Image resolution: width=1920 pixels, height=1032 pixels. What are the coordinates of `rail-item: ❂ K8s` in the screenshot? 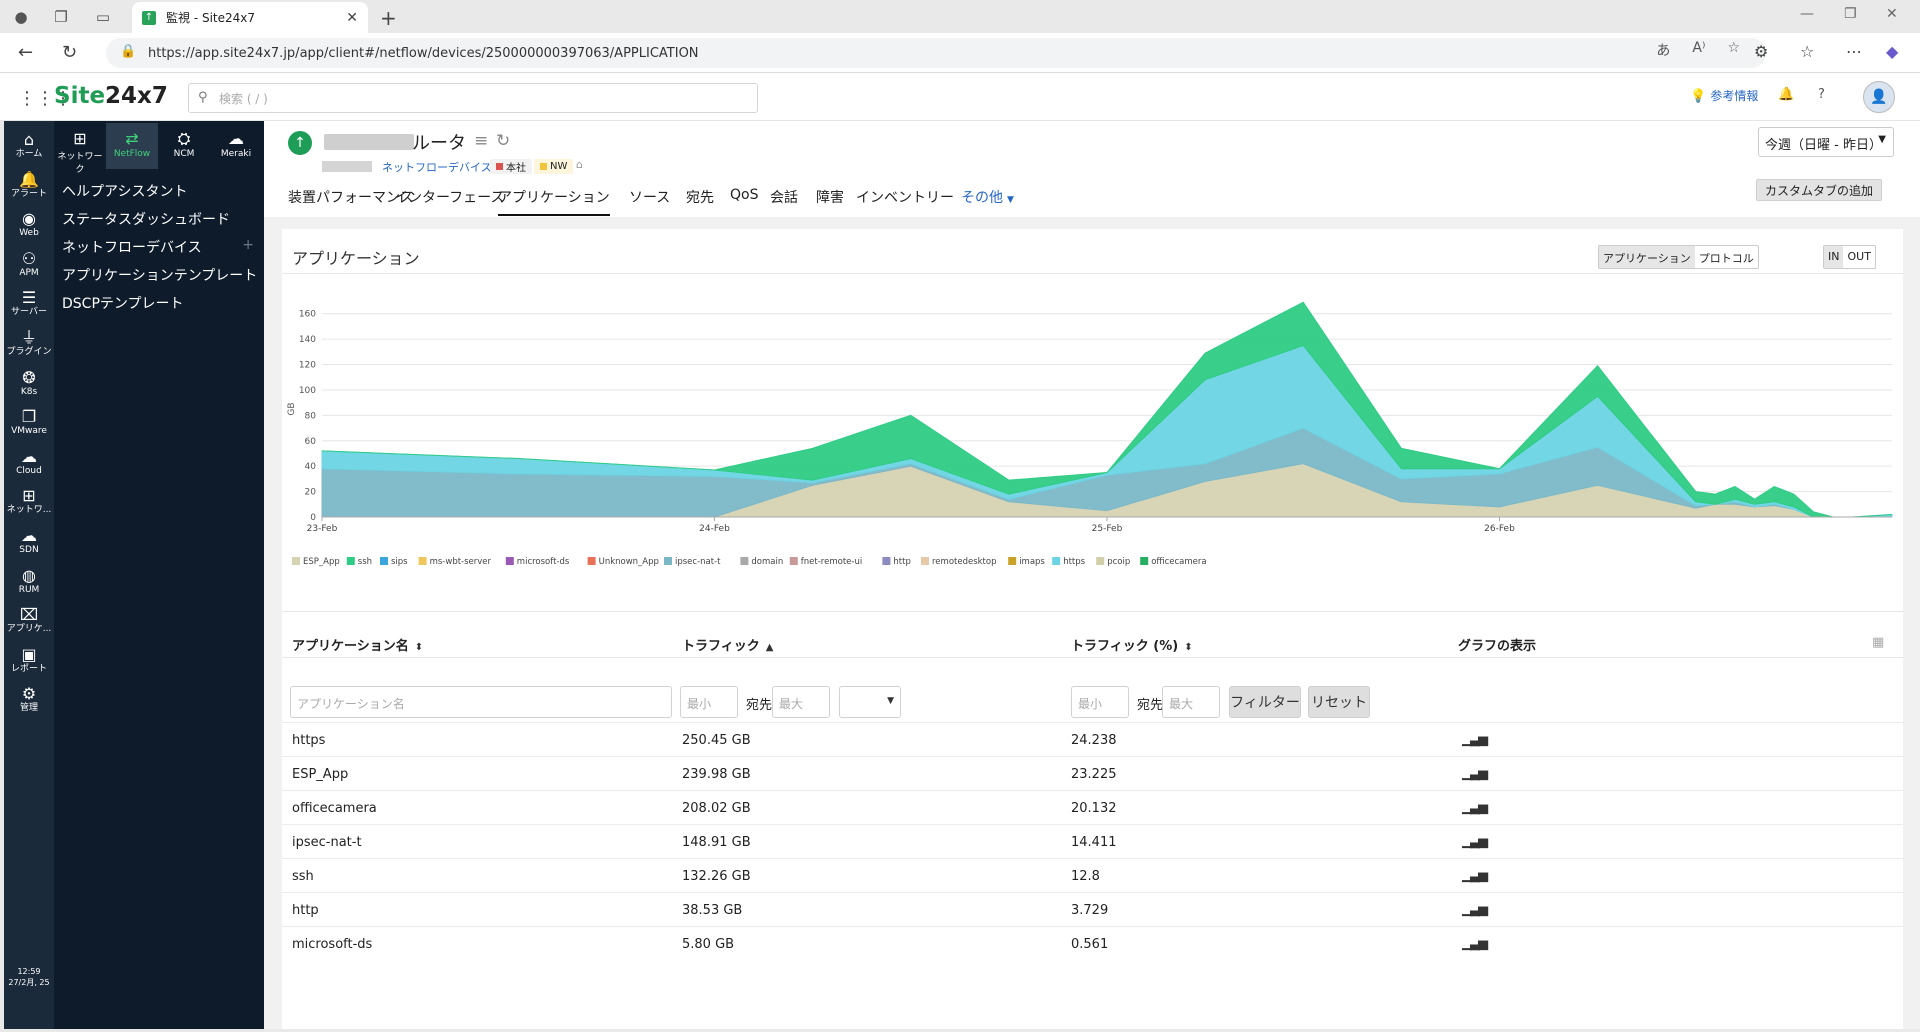 It's located at (29, 383).